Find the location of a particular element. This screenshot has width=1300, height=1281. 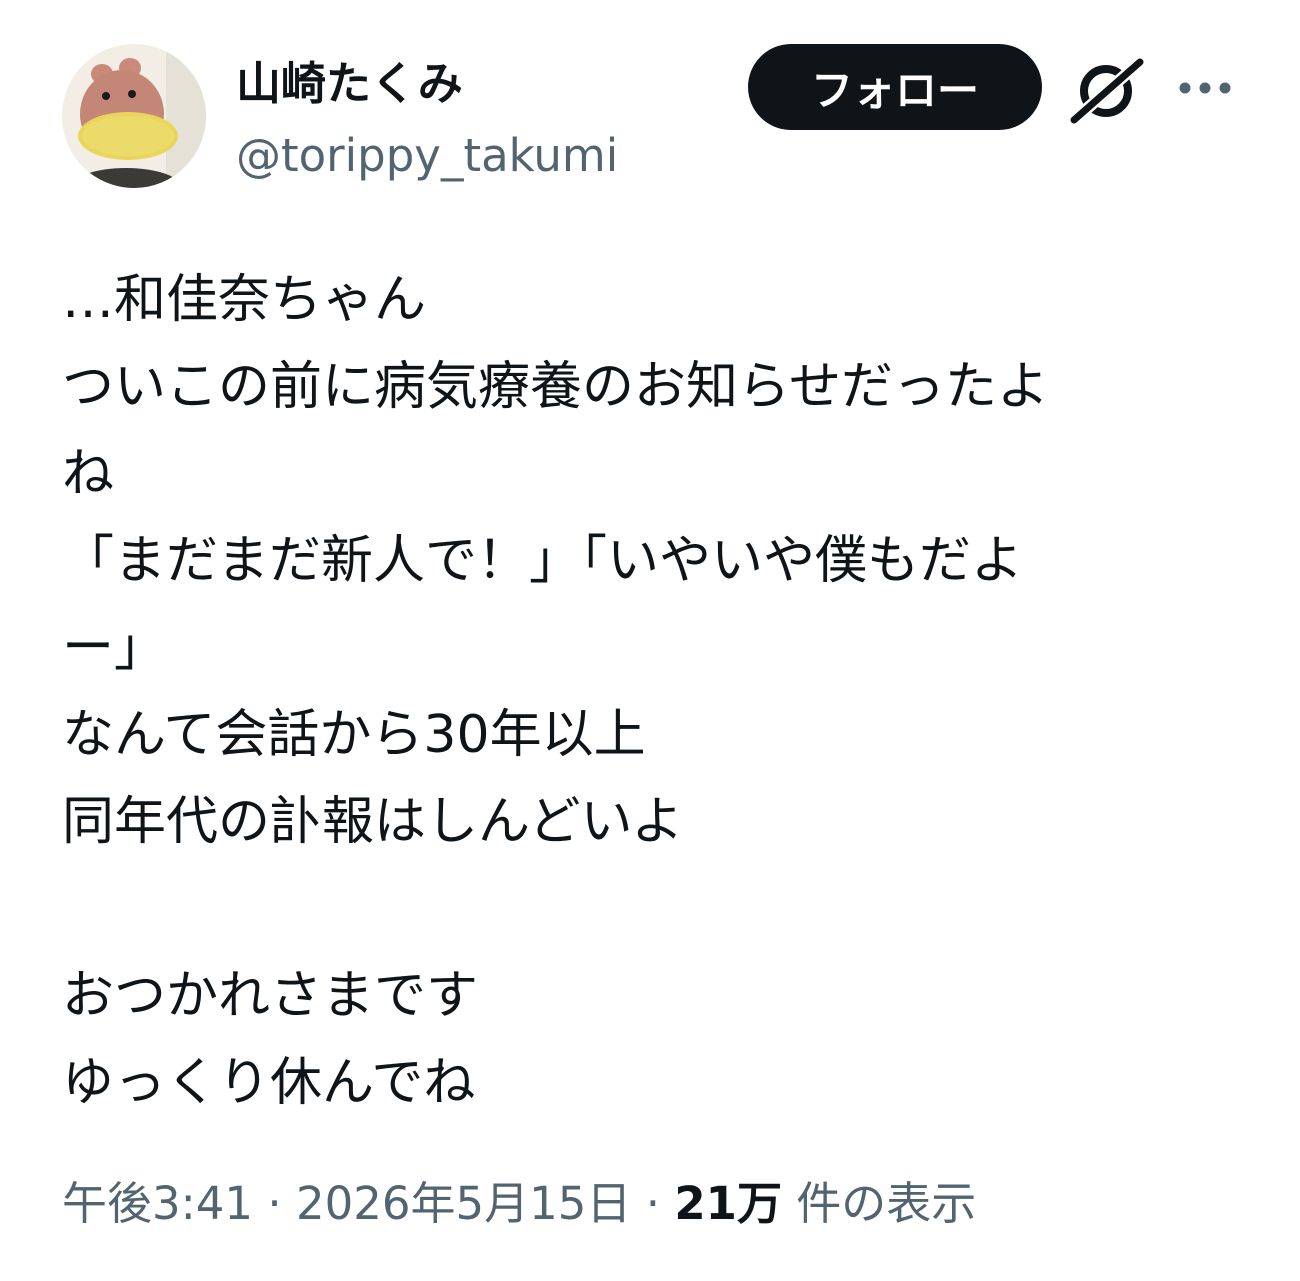

tweet-line: ゆっくり休んでね is located at coordinates (269, 1083).